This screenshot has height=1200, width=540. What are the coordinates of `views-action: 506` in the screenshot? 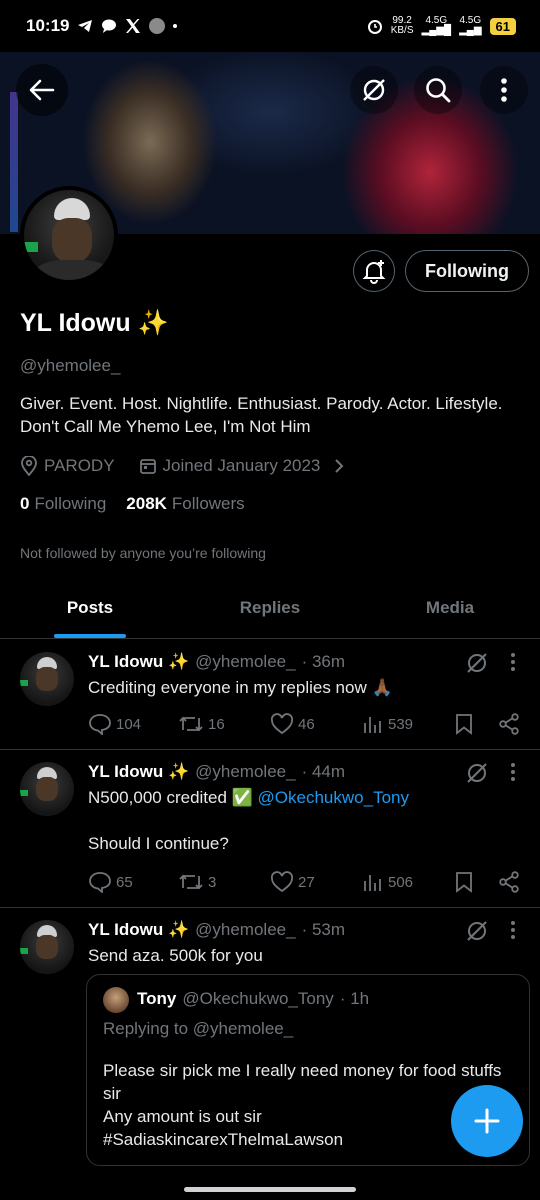 It's located at (408, 882).